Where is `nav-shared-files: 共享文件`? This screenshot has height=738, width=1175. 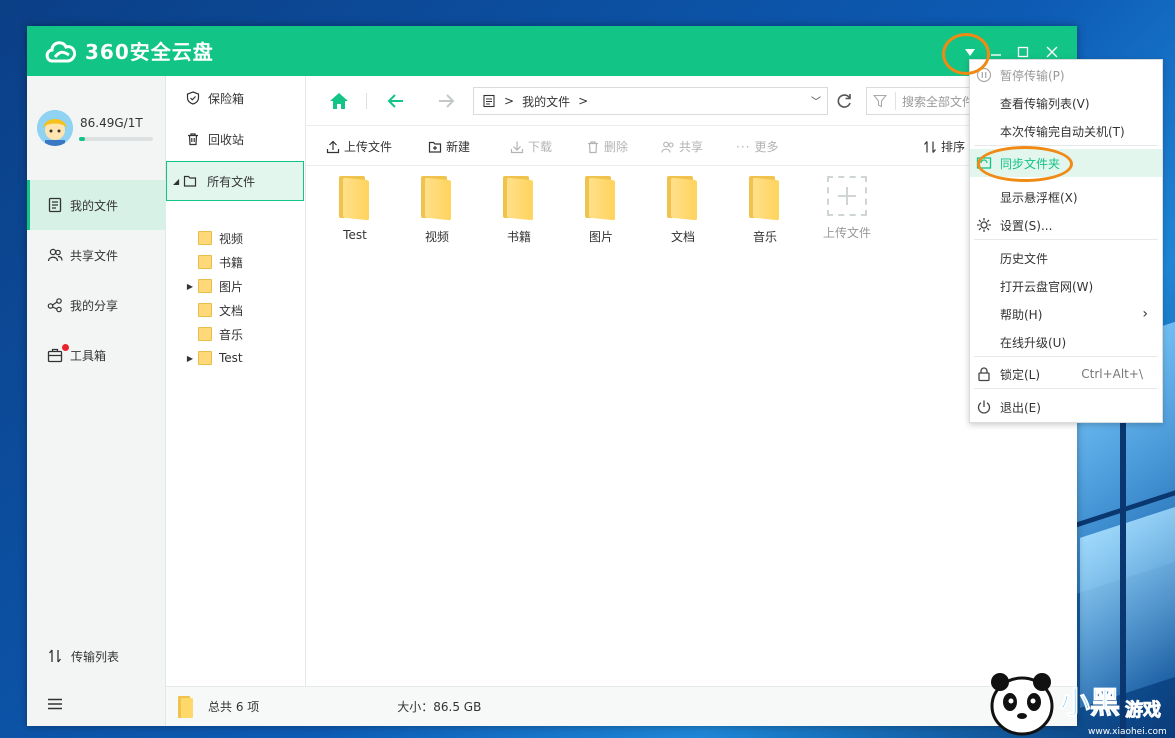 nav-shared-files: 共享文件 is located at coordinates (96, 255).